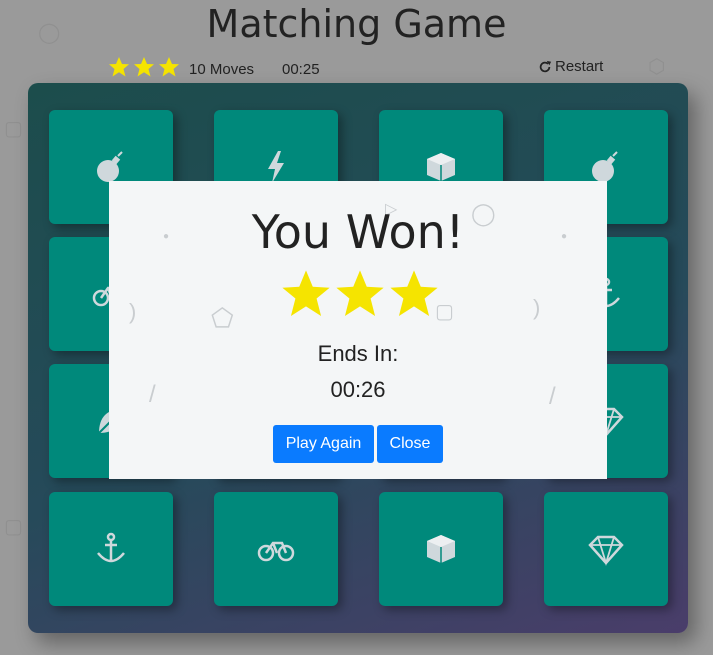  What do you see at coordinates (276, 551) in the screenshot?
I see `bicycle-icon` at bounding box center [276, 551].